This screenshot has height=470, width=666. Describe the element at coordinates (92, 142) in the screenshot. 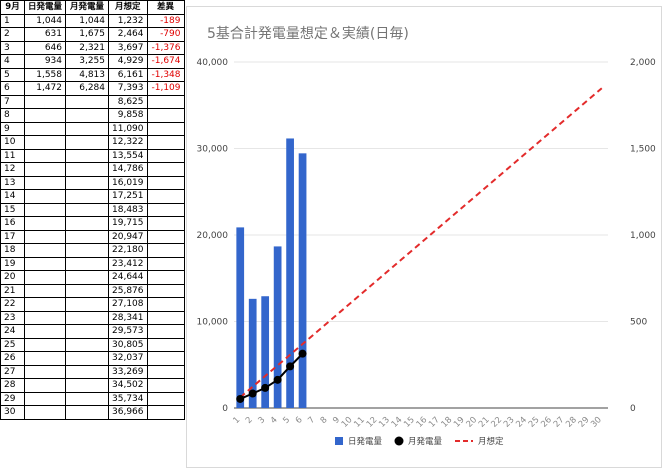

I see `table-row: 10 12,322` at that location.